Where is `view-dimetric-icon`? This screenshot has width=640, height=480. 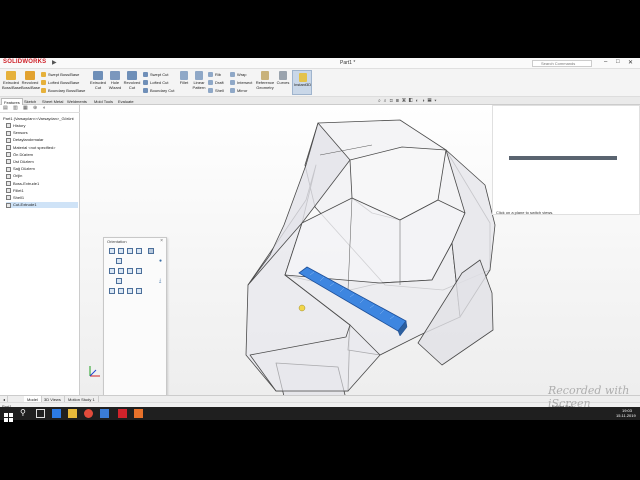 view-dimetric-icon is located at coordinates (121, 271).